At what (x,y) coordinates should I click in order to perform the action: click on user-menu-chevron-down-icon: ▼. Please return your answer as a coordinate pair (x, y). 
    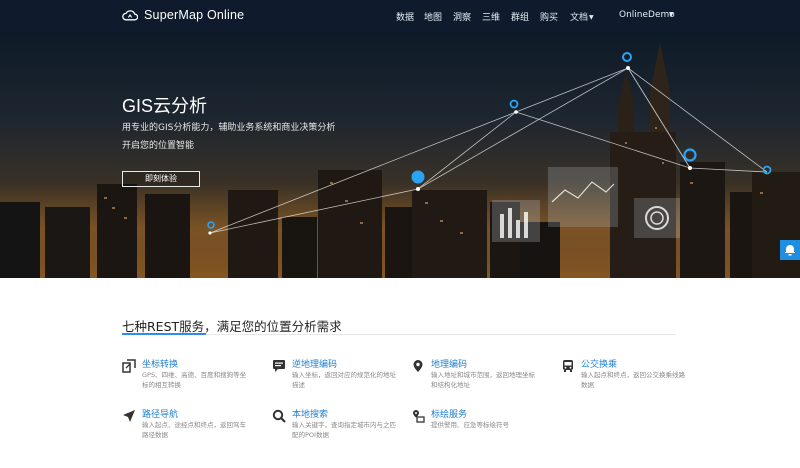
    Looking at the image, I should click on (671, 15).